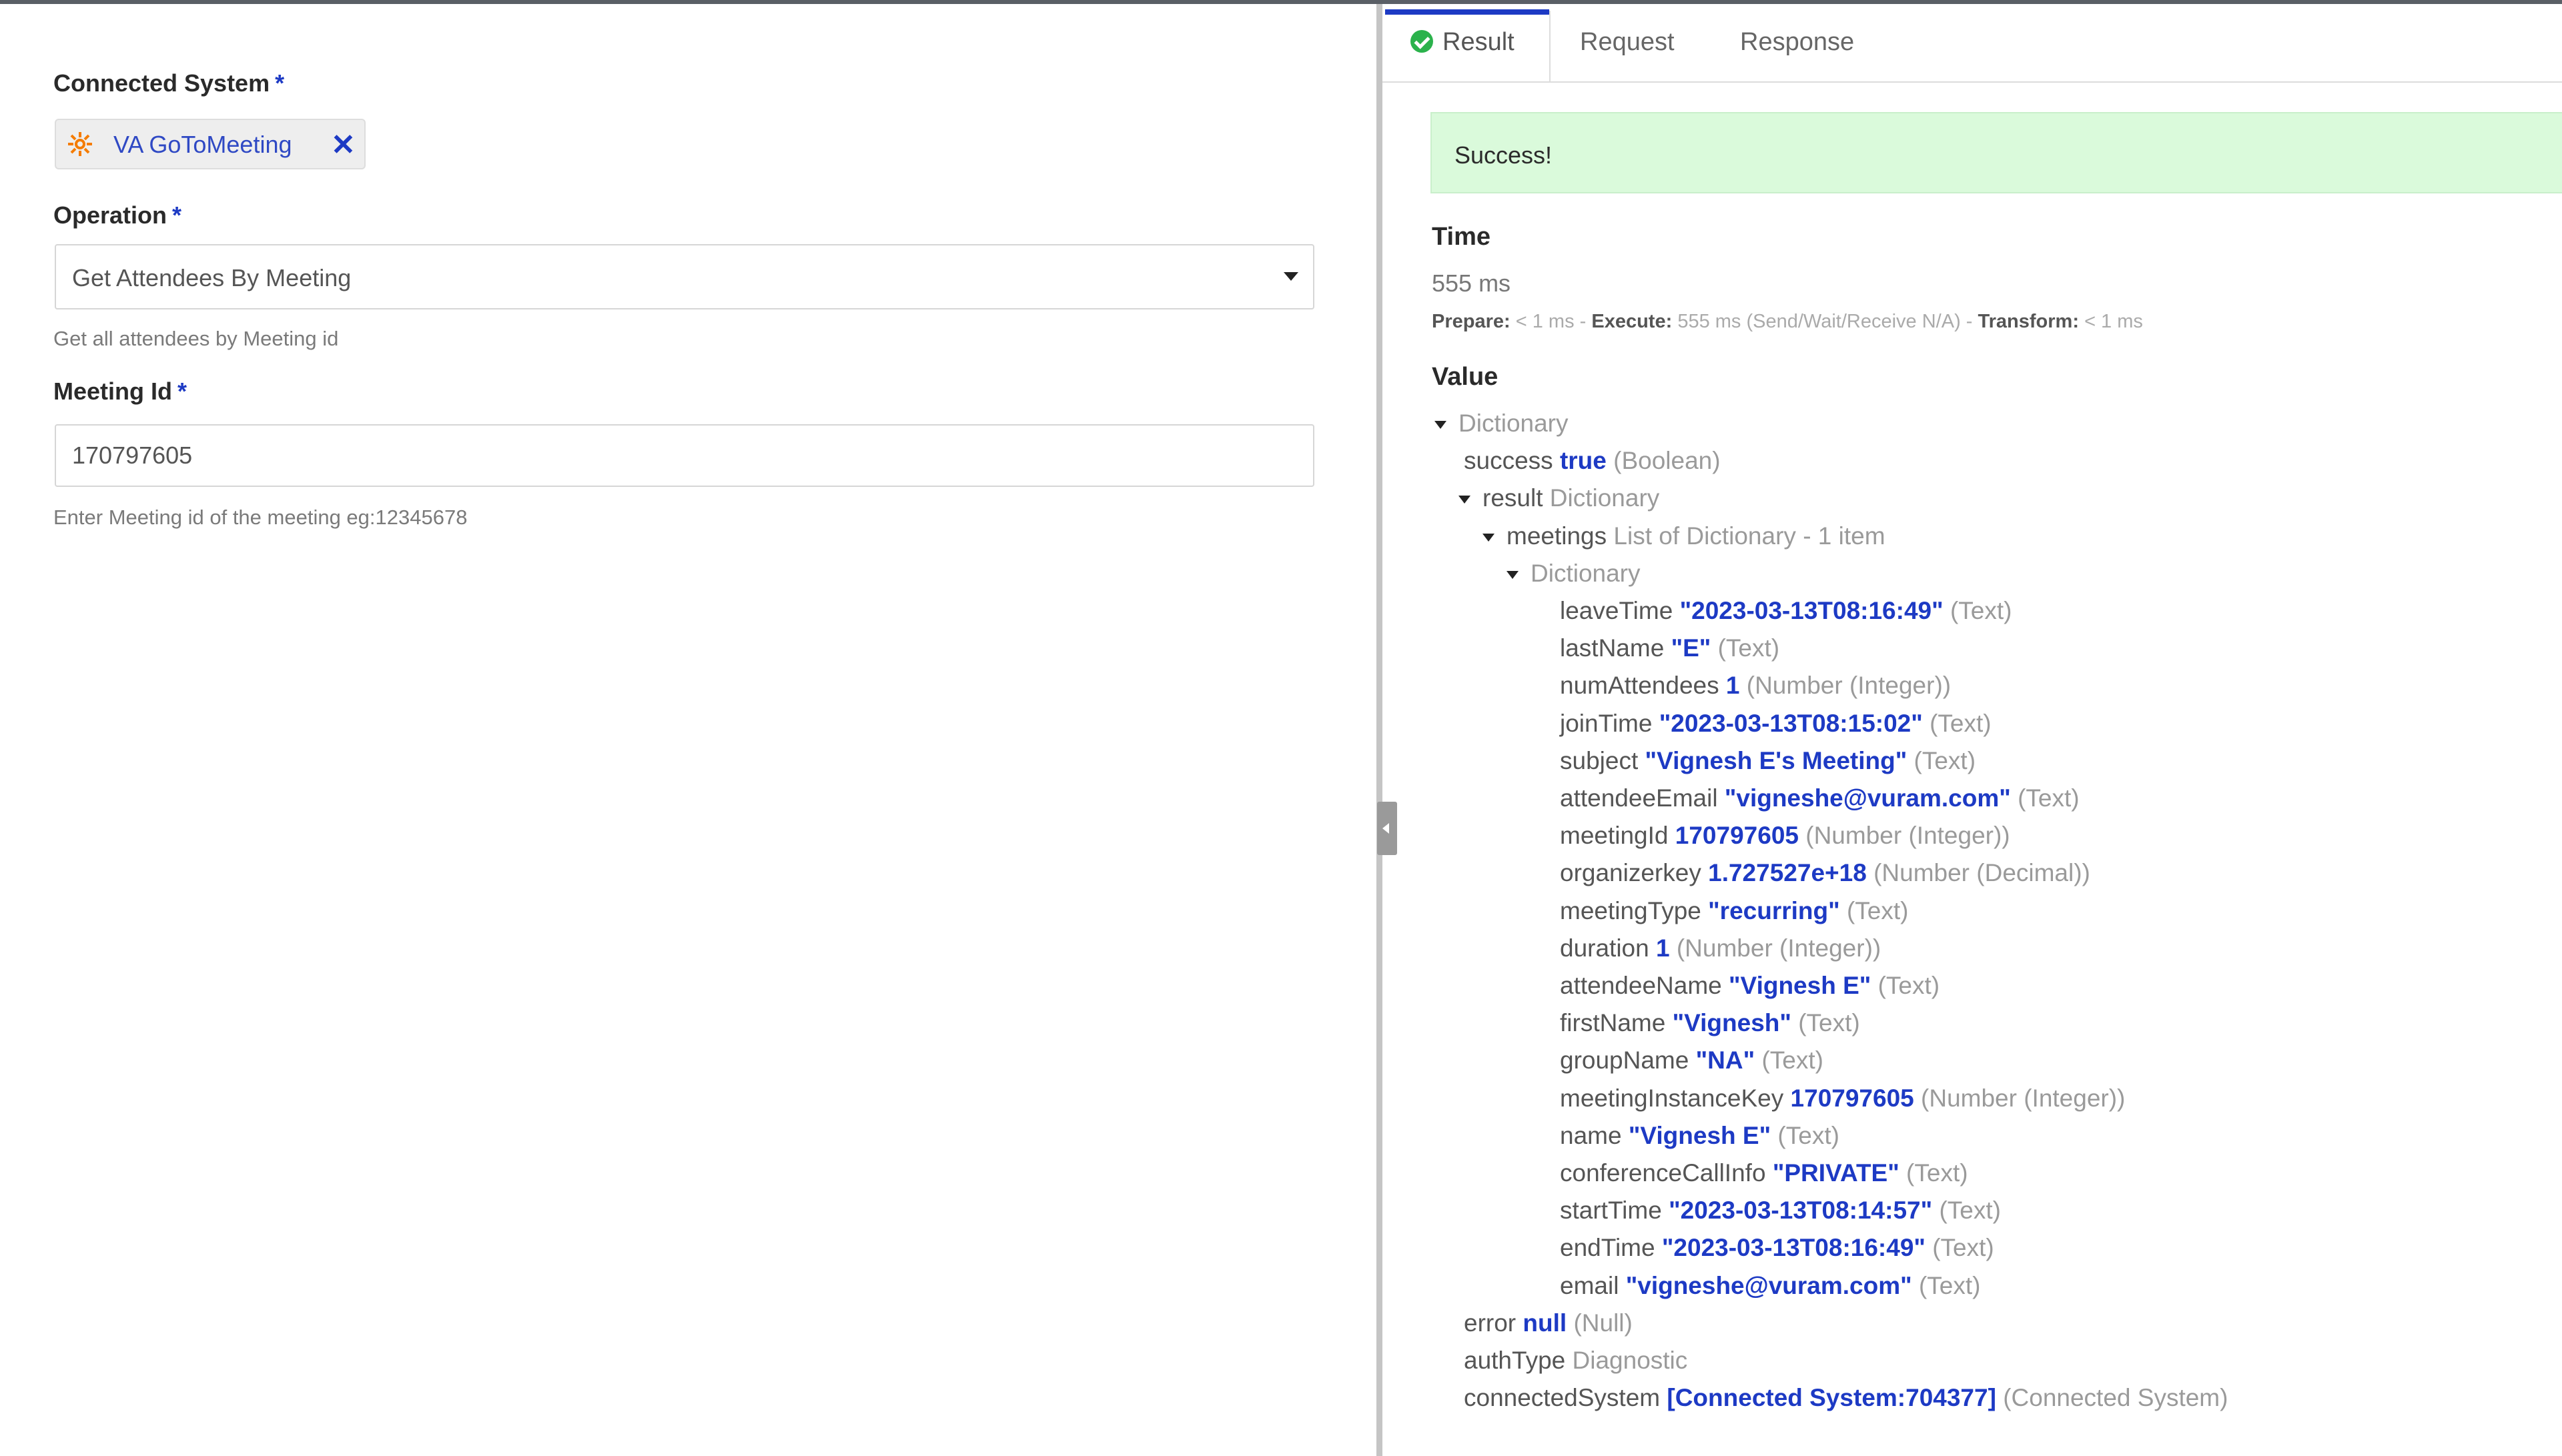  I want to click on tree-row: leaveTime "2023-03-13T08:16:49" (Text), so click(1786, 611).